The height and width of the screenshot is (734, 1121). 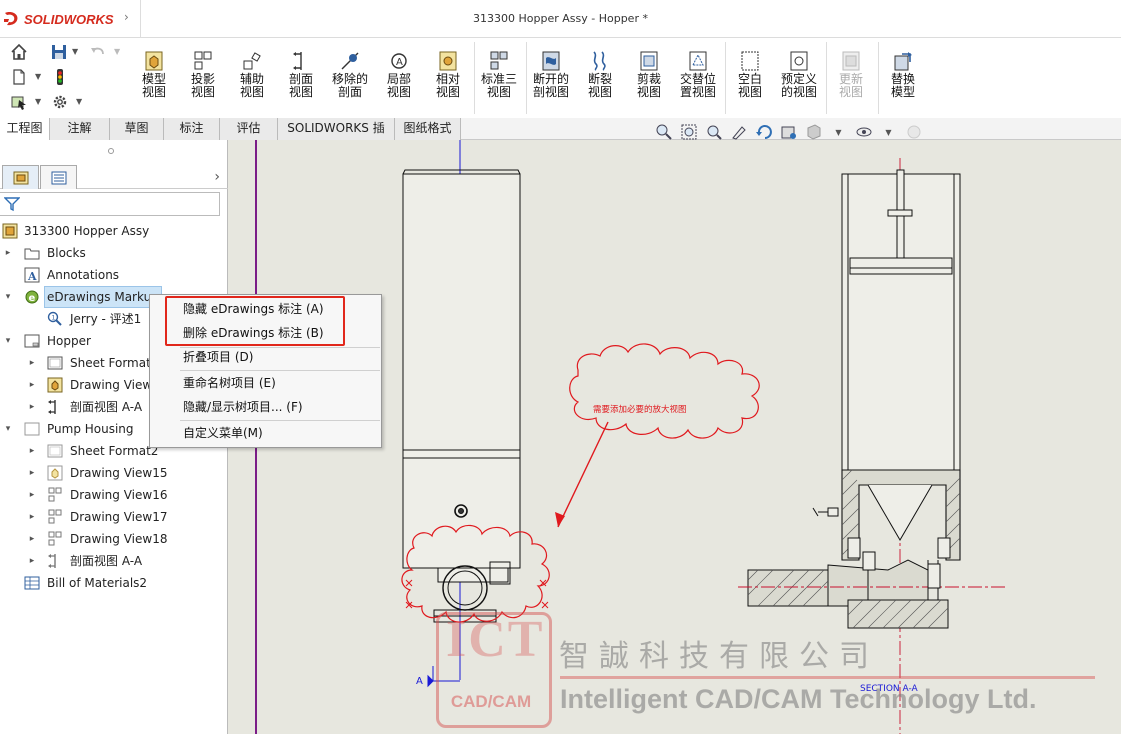 What do you see at coordinates (551, 80) in the screenshot?
I see `broken-out-section-button: 断开的 剖视图` at bounding box center [551, 80].